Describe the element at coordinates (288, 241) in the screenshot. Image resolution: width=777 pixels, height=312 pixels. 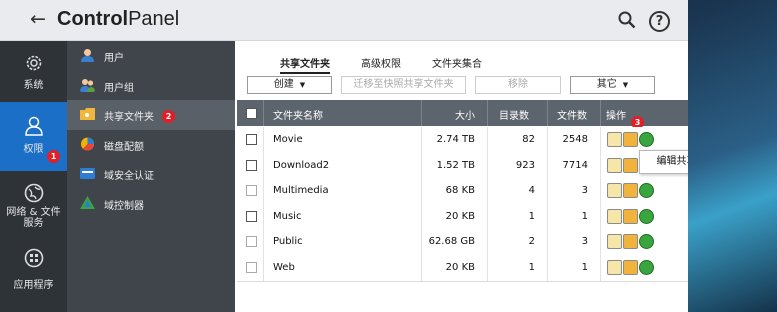
I see `folder-name: Public` at that location.